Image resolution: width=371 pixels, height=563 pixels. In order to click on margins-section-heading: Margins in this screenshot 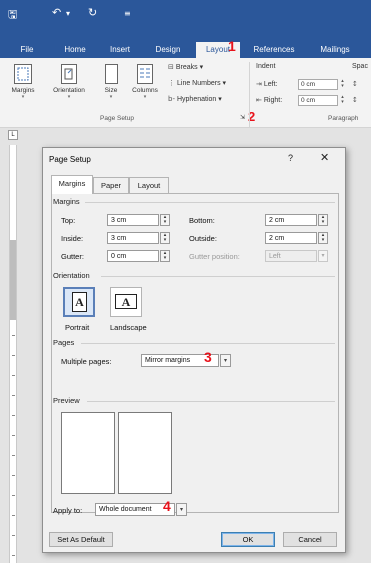, I will do `click(66, 201)`.